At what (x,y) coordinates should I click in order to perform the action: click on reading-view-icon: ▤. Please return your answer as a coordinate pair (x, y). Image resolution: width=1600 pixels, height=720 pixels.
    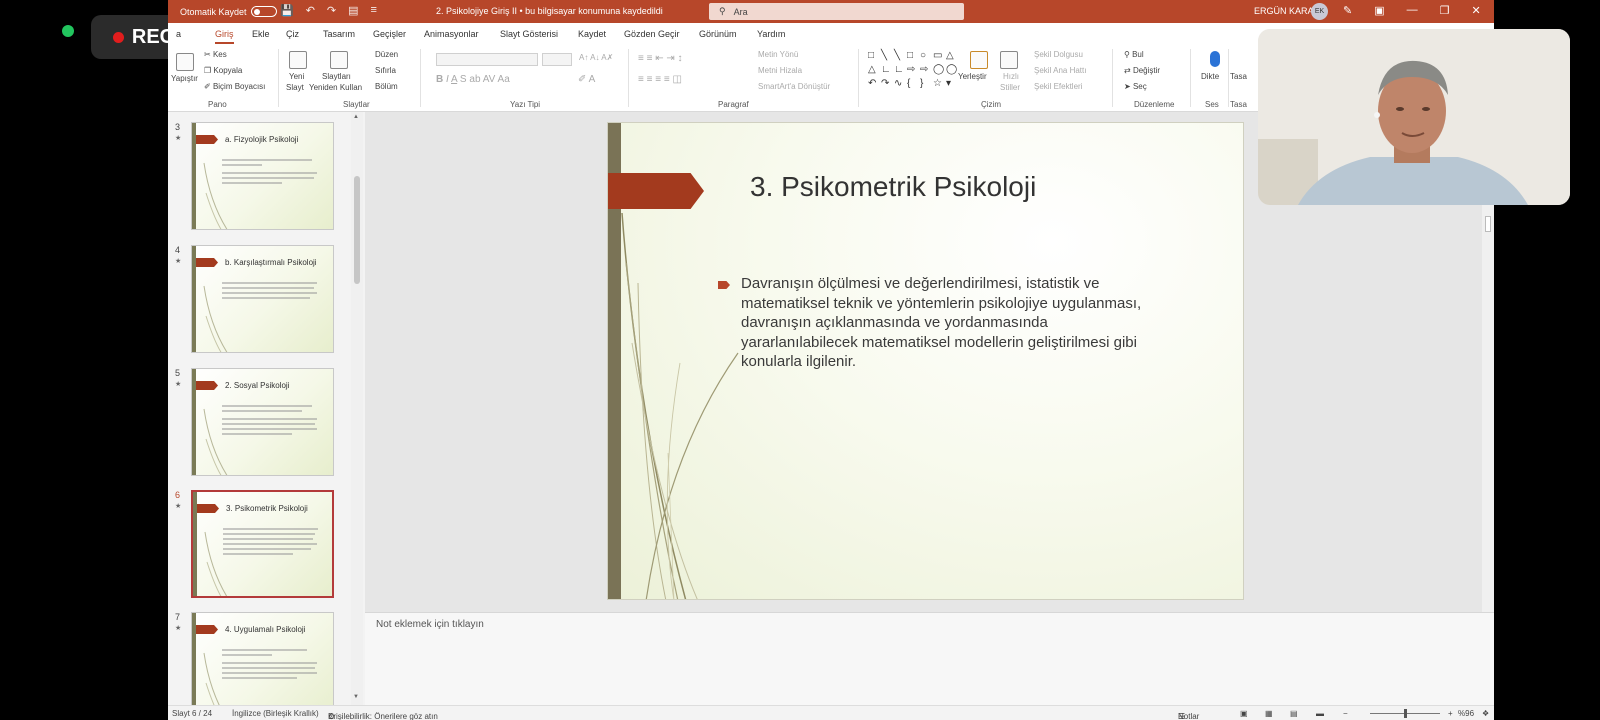
    Looking at the image, I should click on (1294, 713).